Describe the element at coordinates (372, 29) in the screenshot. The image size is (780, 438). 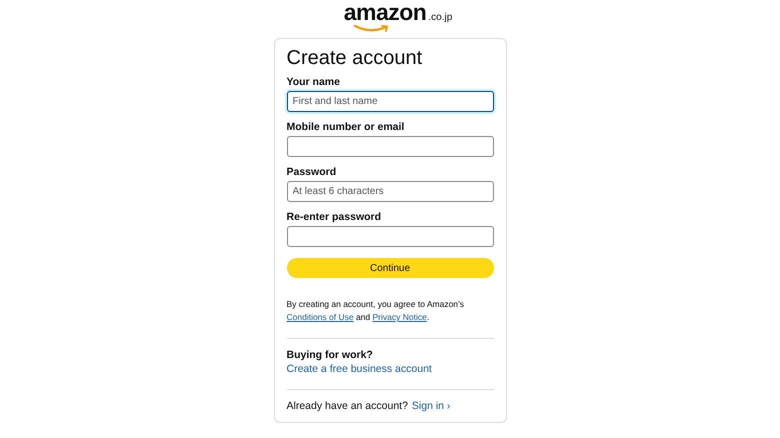
I see `smile-arrow-icon` at that location.